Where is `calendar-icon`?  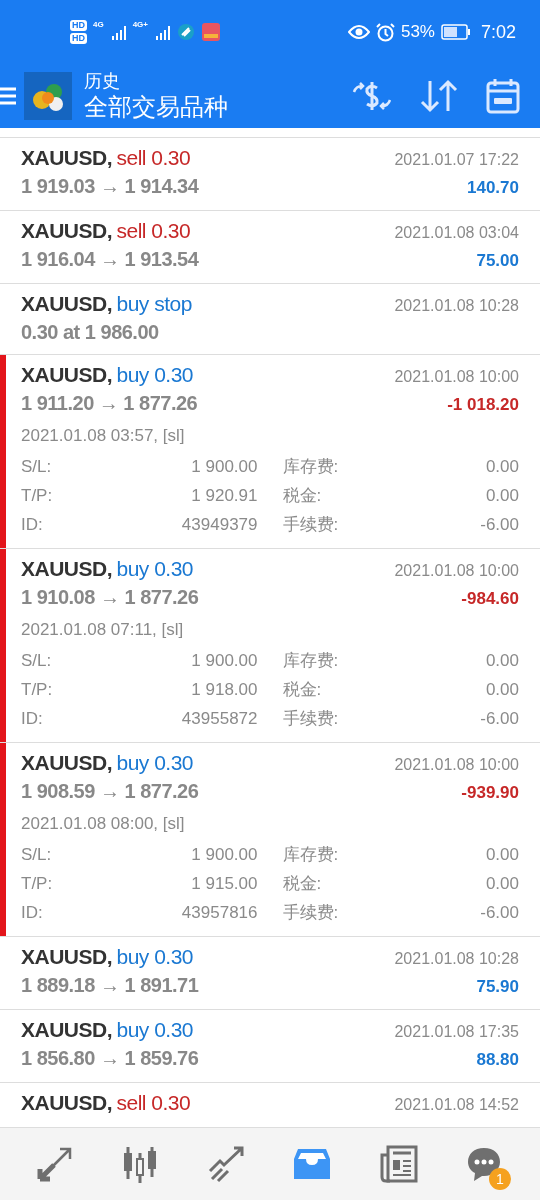
calendar-icon is located at coordinates (503, 96).